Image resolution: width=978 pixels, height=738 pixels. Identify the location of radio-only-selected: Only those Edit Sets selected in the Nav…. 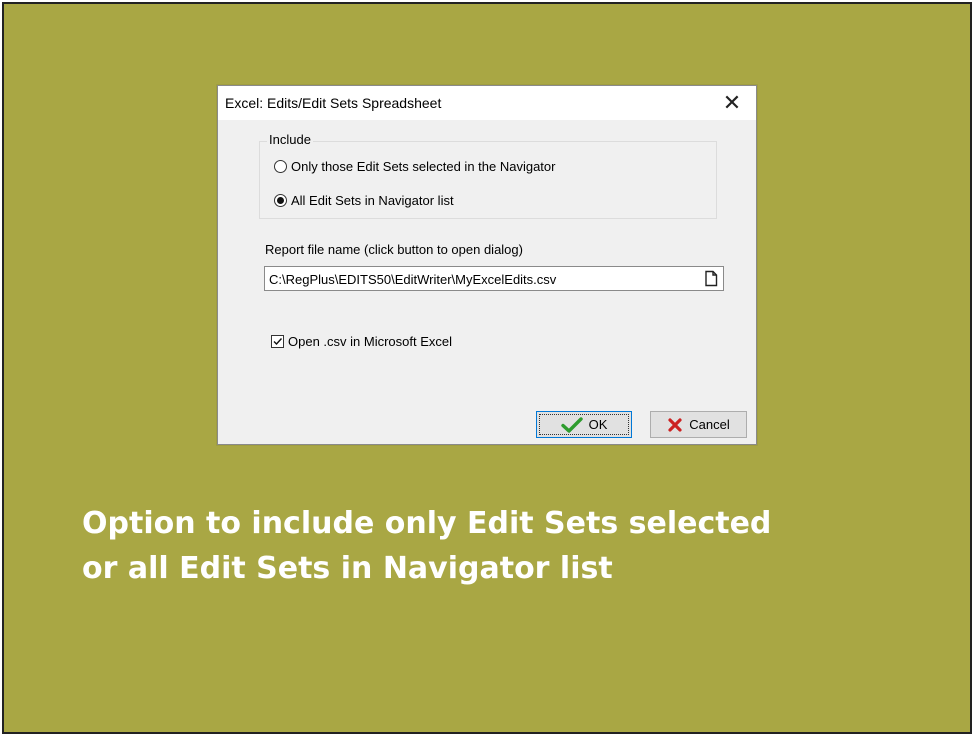
(414, 166).